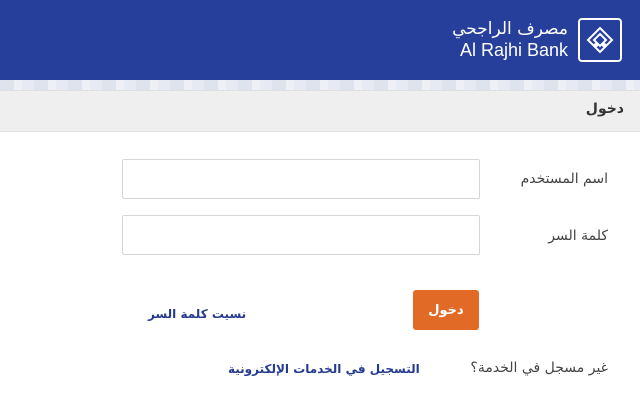 Image resolution: width=640 pixels, height=402 pixels. I want to click on section-title: دخول, so click(604, 109).